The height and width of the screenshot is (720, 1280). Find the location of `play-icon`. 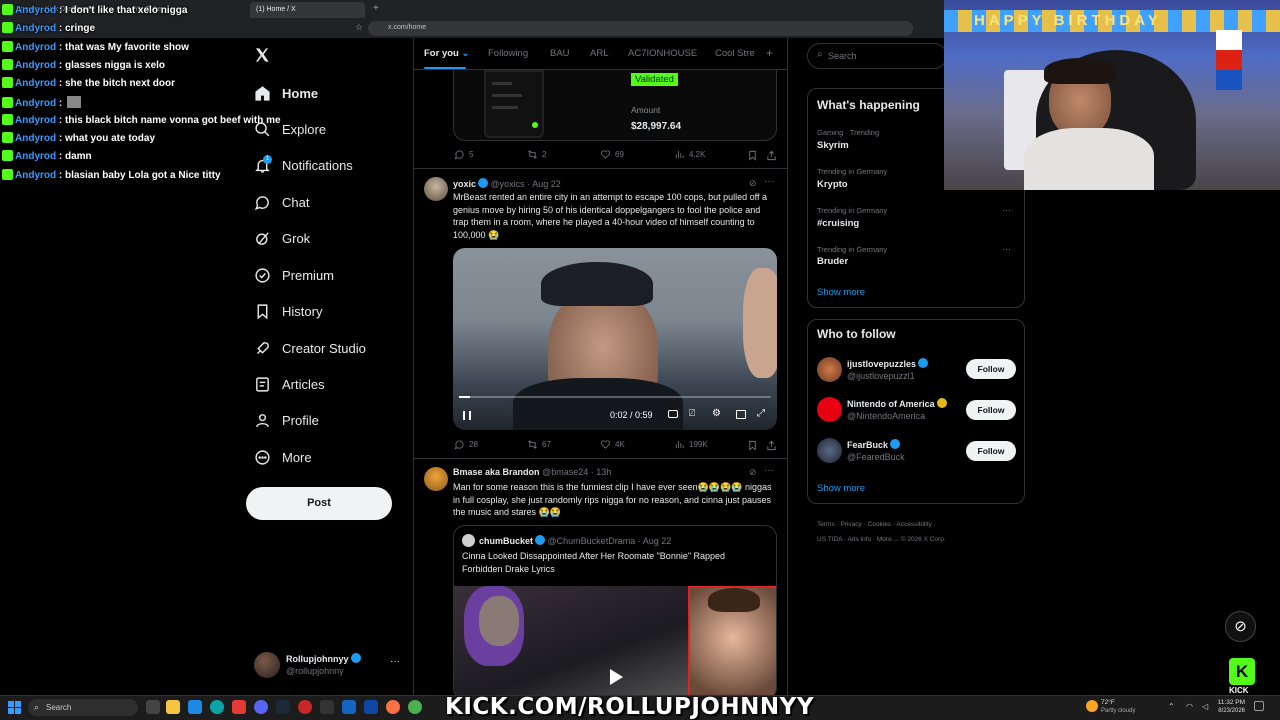

play-icon is located at coordinates (616, 677).